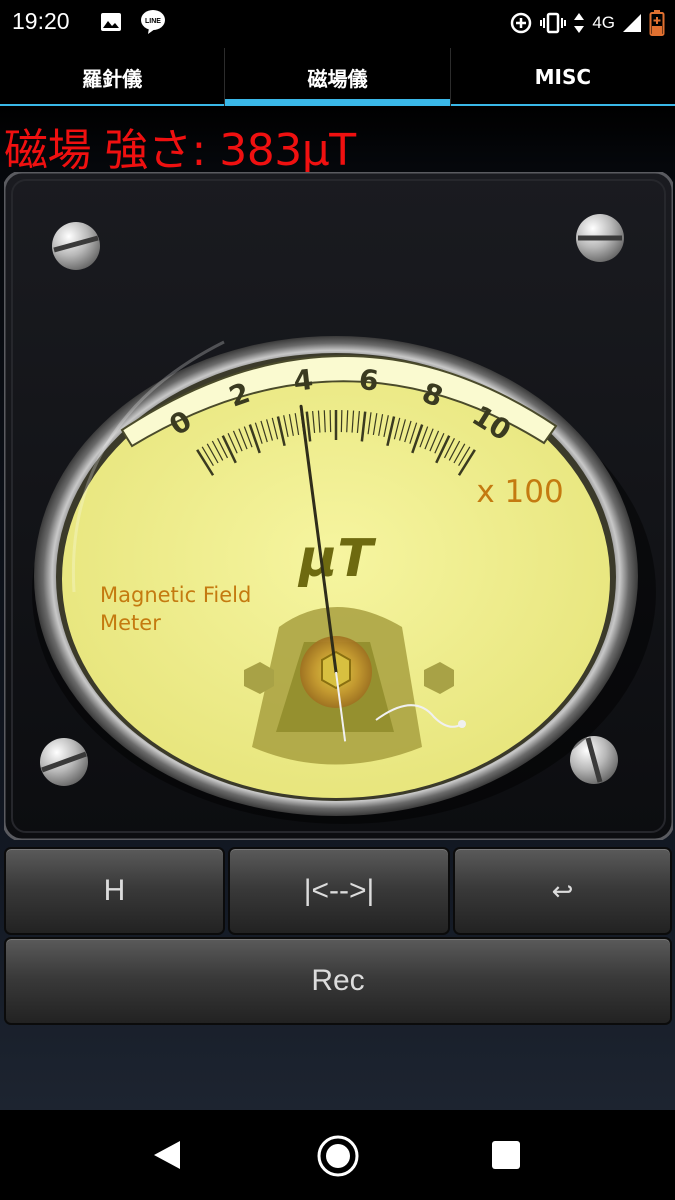 This screenshot has height=1200, width=675. Describe the element at coordinates (587, 23) in the screenshot. I see `status-icons: 4G` at that location.